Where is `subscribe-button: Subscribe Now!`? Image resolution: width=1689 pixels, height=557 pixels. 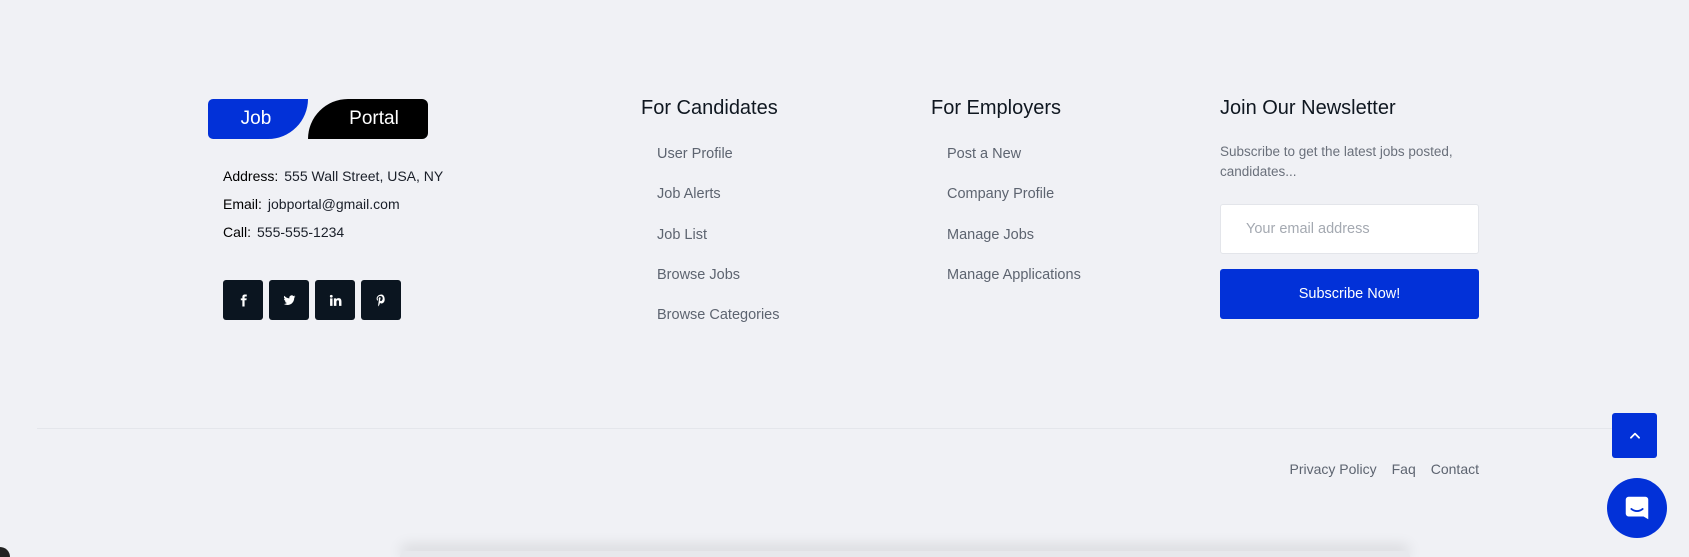
subscribe-button: Subscribe Now! is located at coordinates (1349, 294).